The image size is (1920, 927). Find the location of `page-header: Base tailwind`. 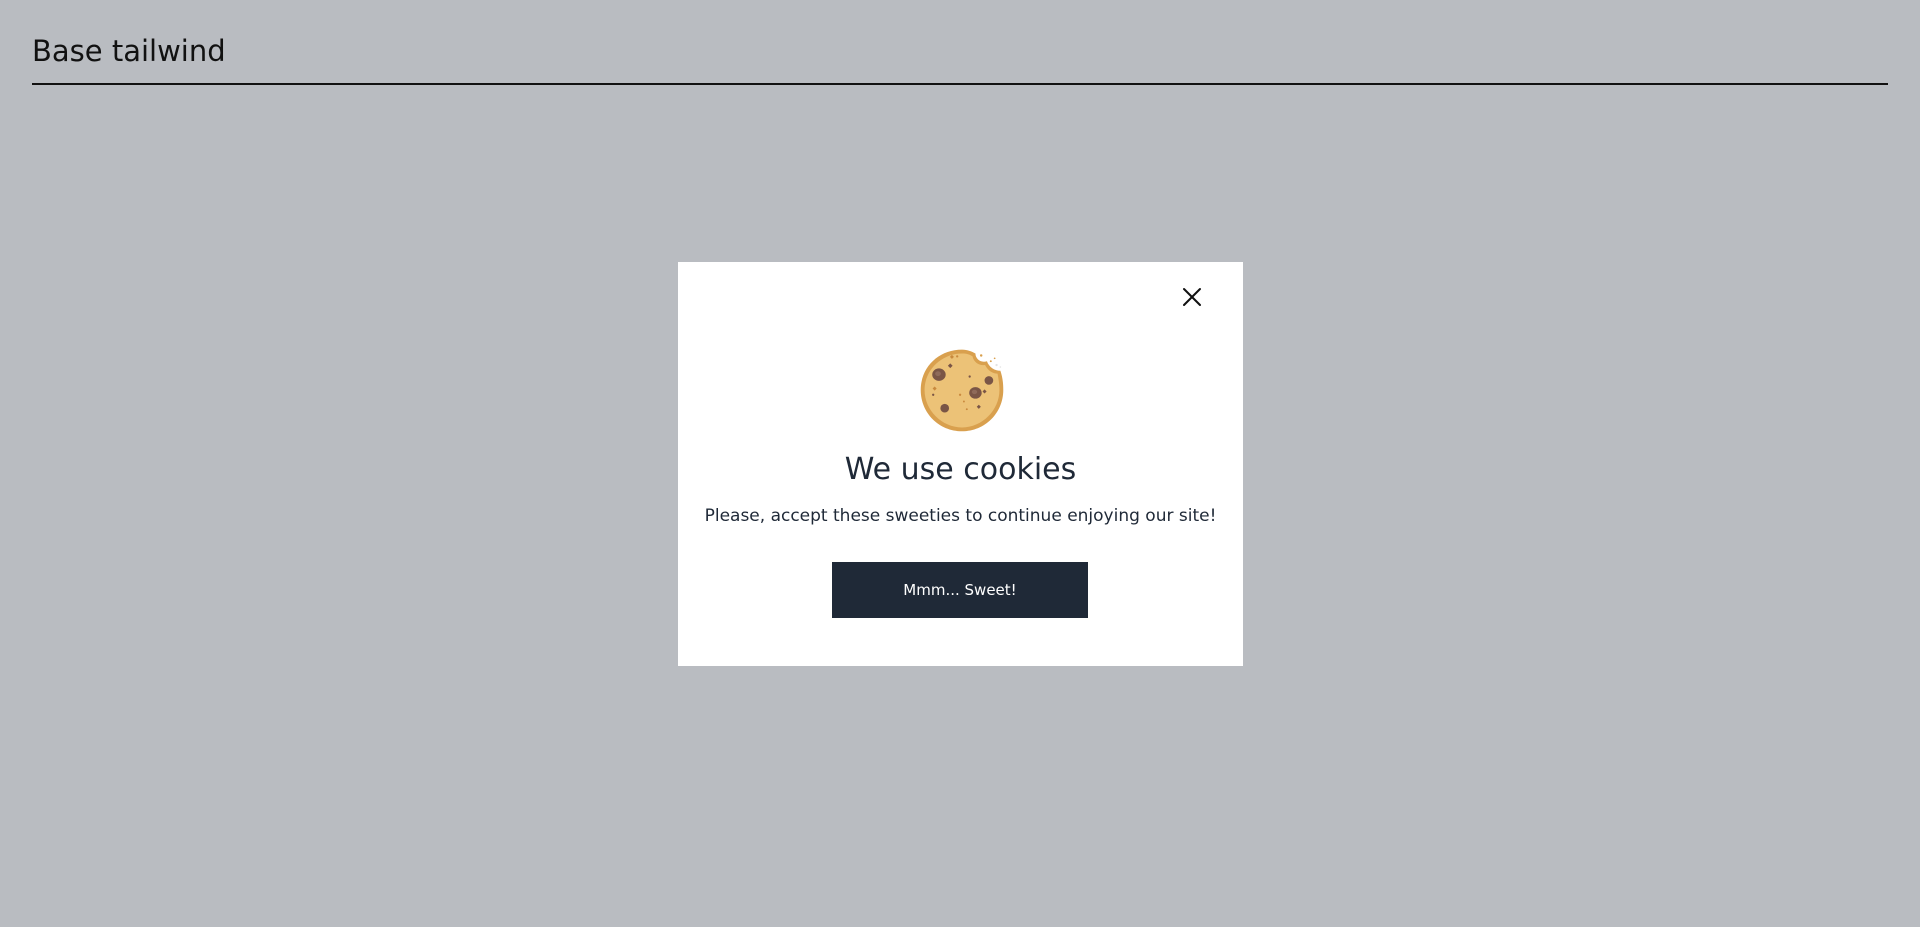

page-header: Base tailwind is located at coordinates (960, 42).